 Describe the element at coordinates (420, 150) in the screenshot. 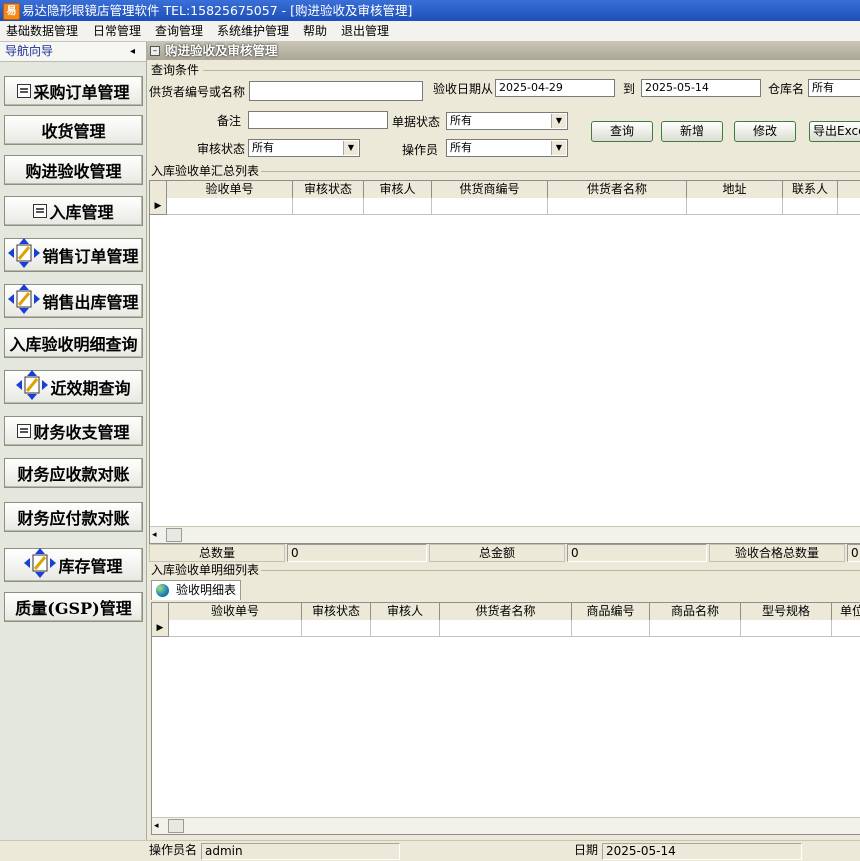

I see `operator-label: 操作员` at that location.